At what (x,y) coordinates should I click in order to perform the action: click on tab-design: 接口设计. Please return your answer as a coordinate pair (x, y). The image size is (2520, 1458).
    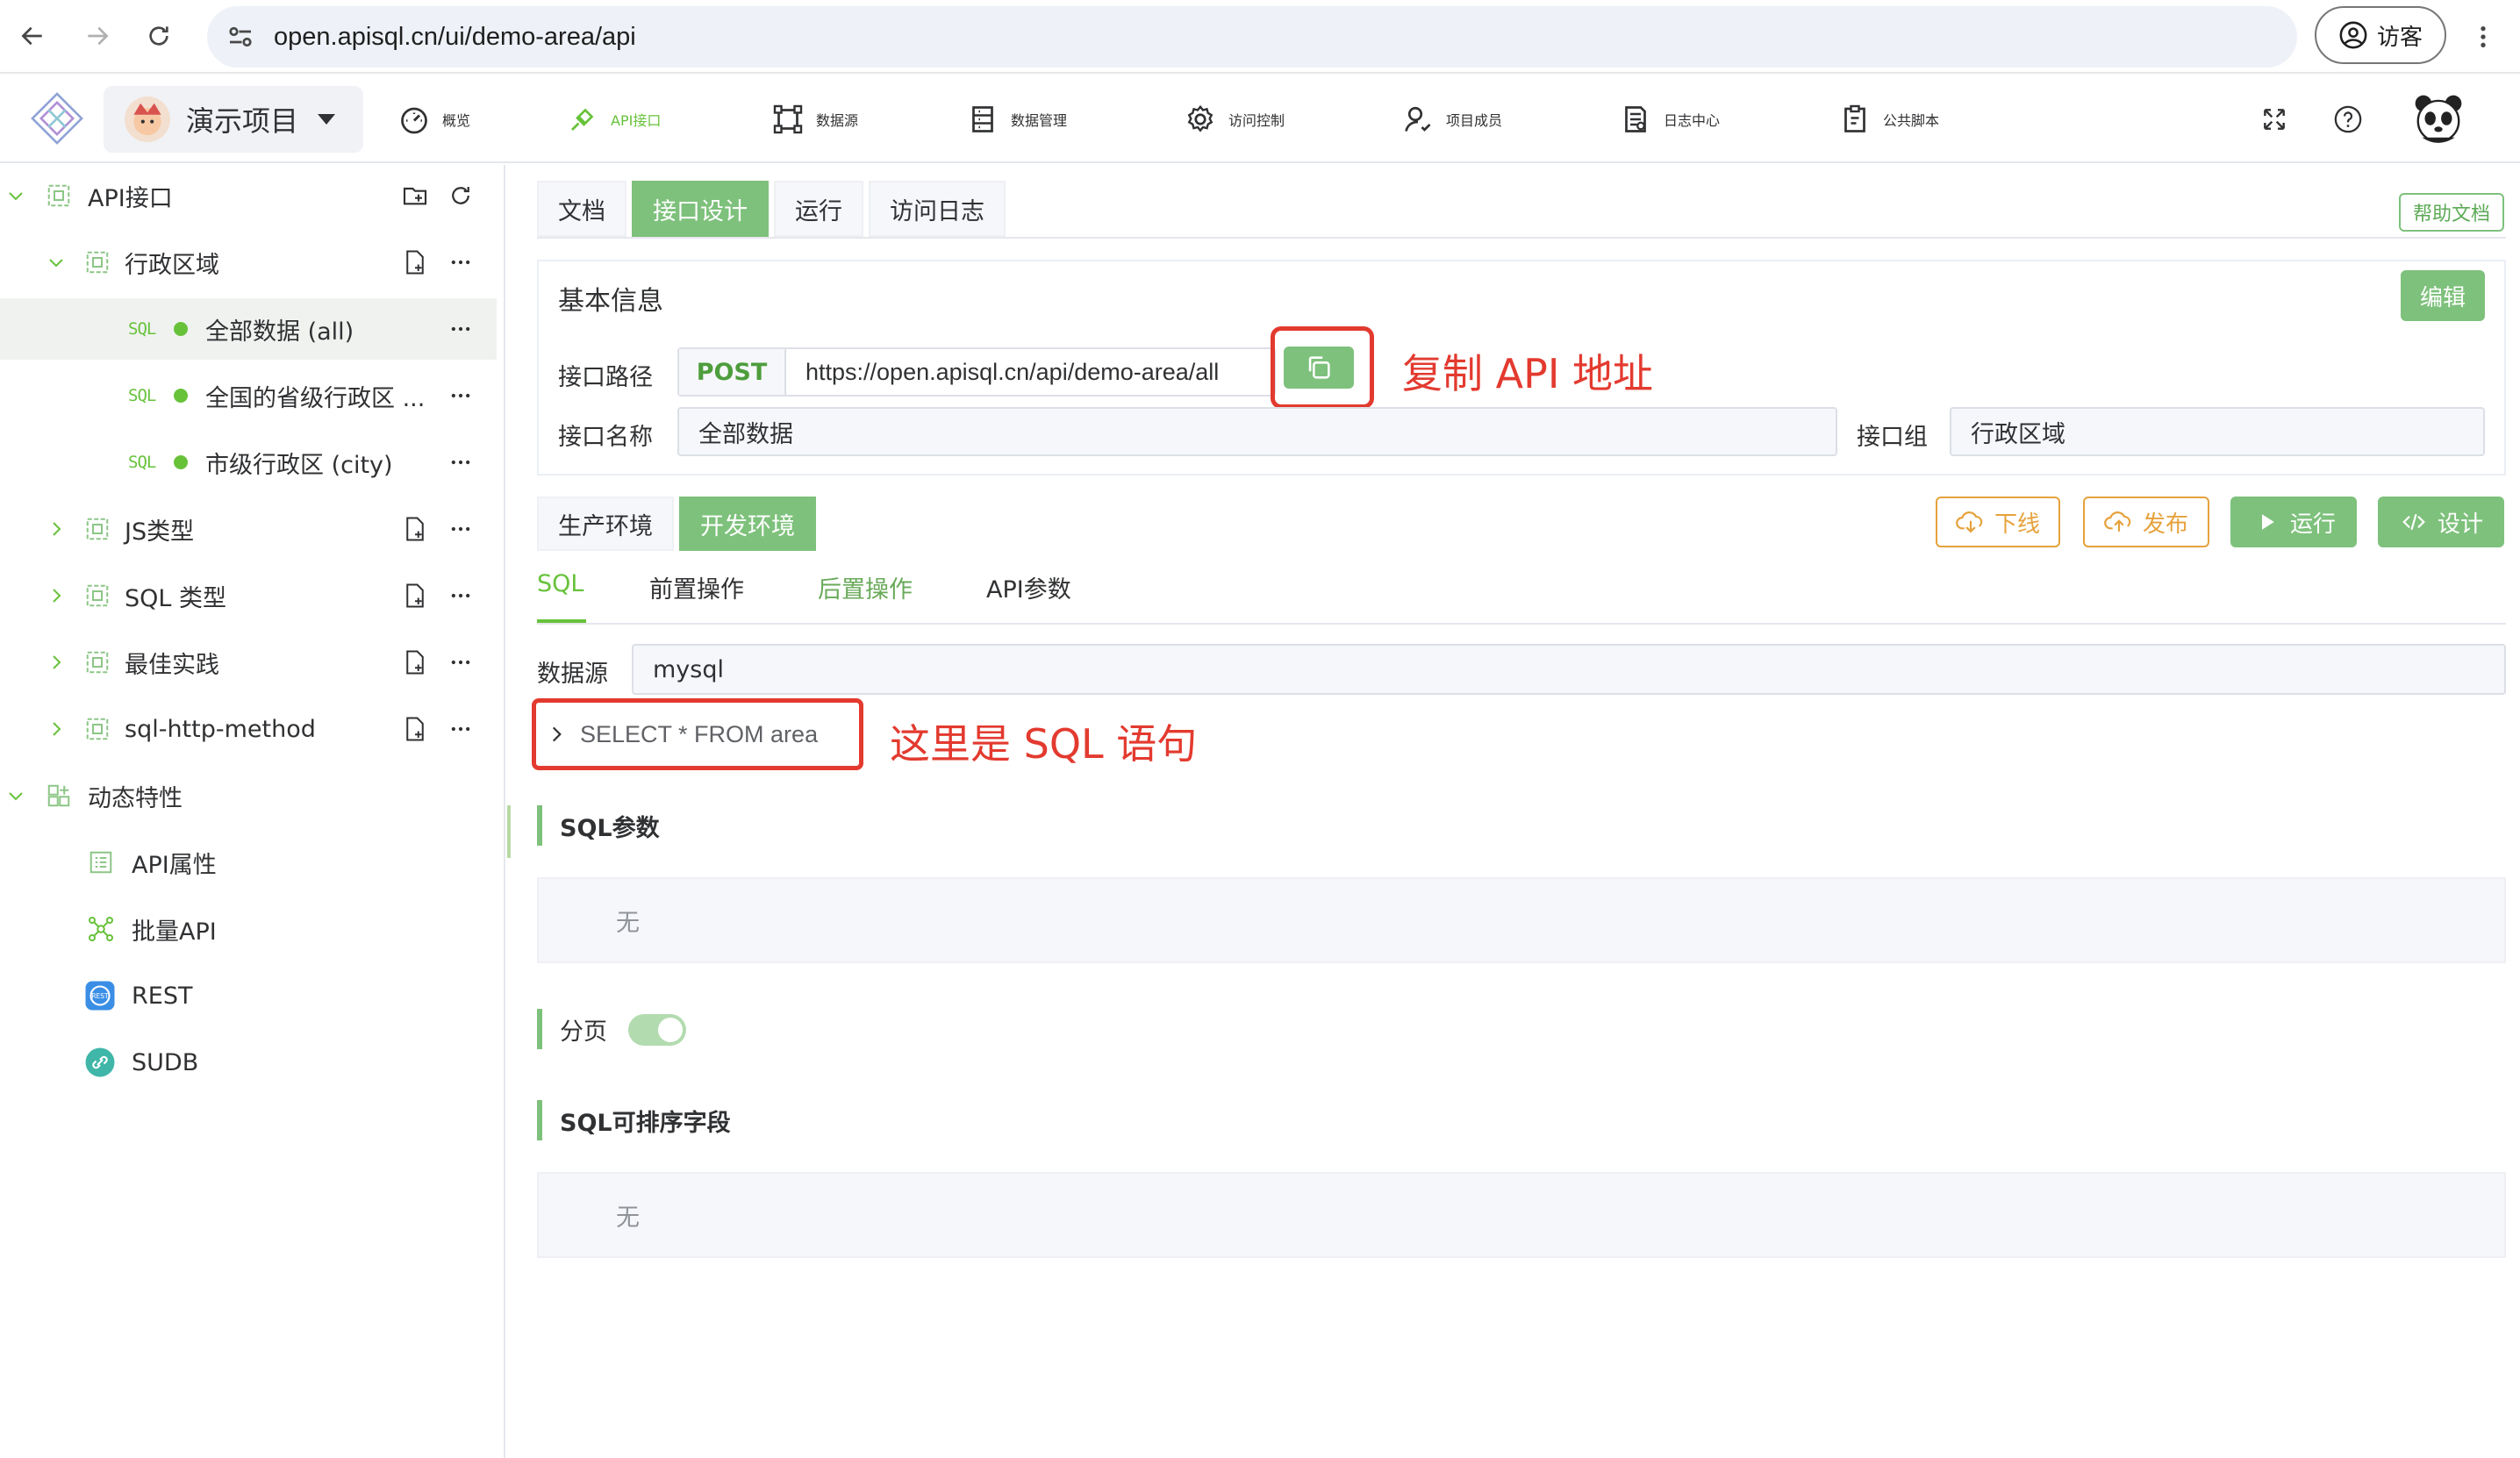
    Looking at the image, I should click on (700, 209).